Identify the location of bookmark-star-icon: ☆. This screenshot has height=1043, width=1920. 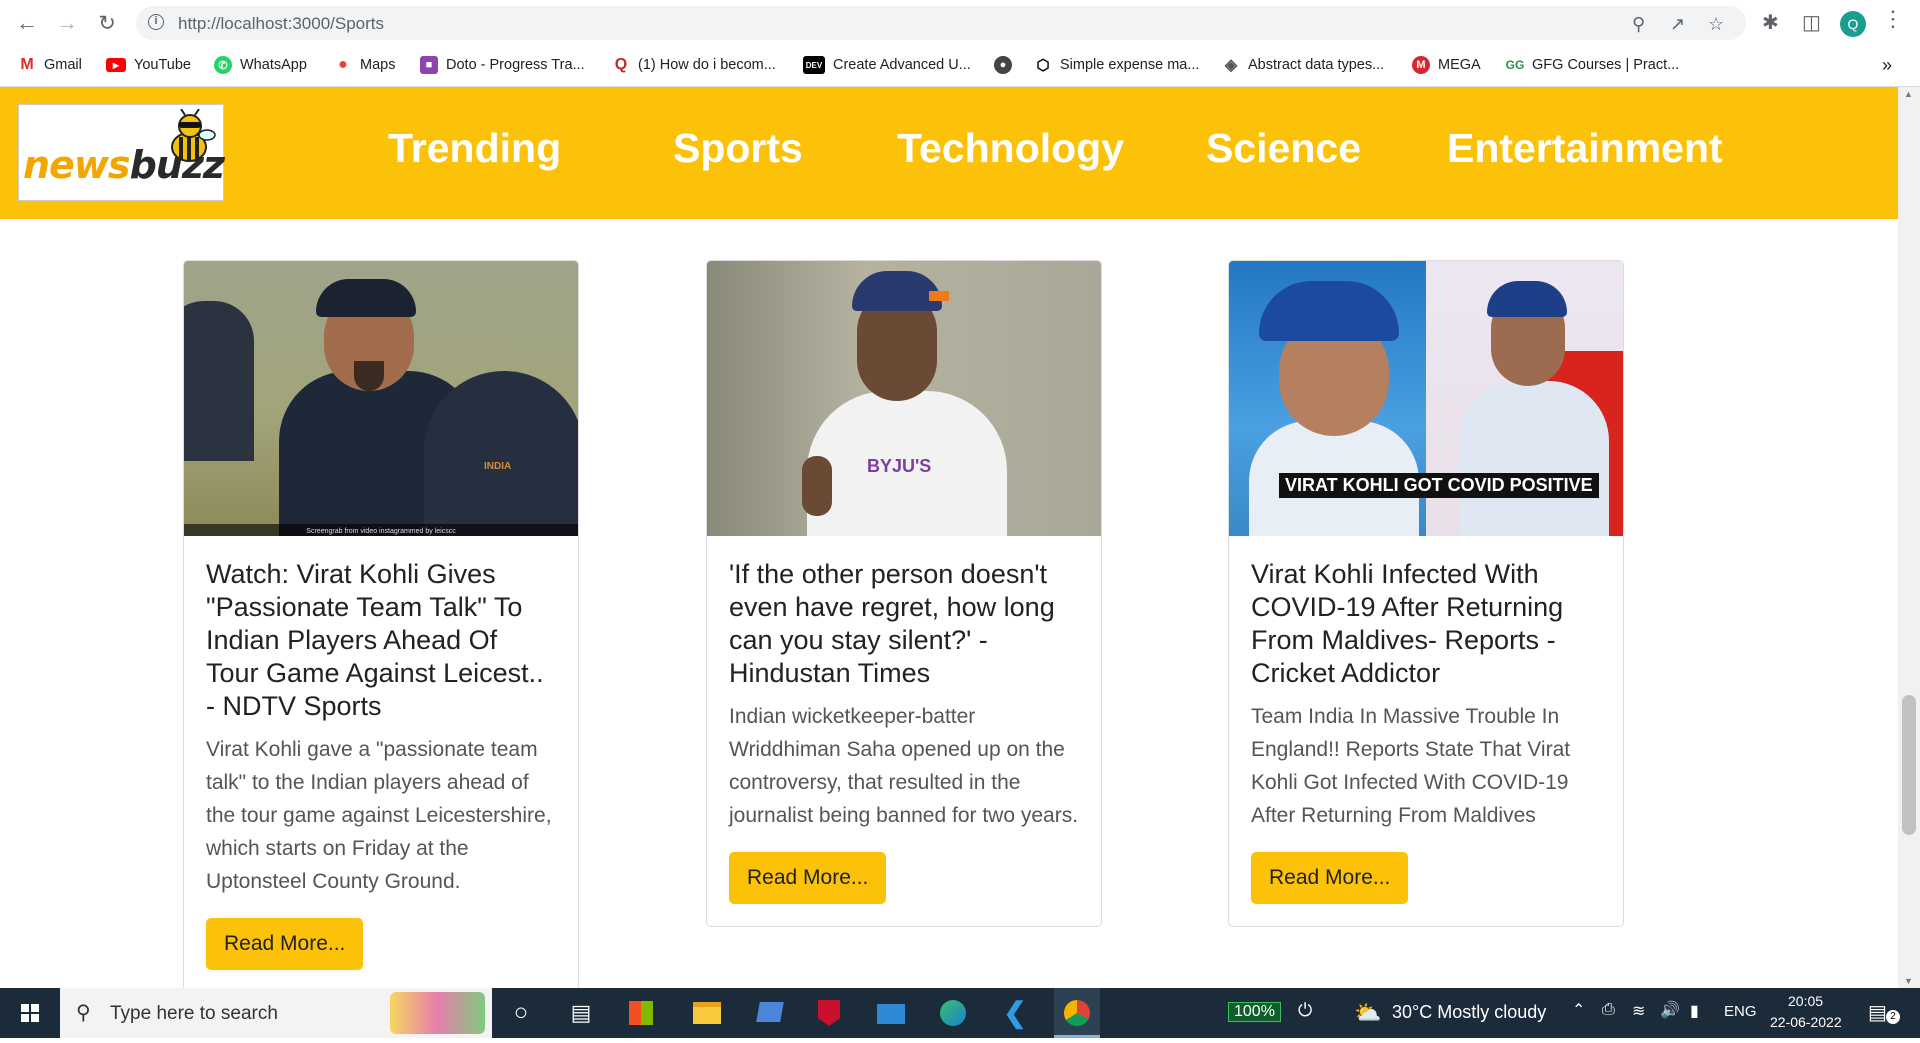
(1716, 24).